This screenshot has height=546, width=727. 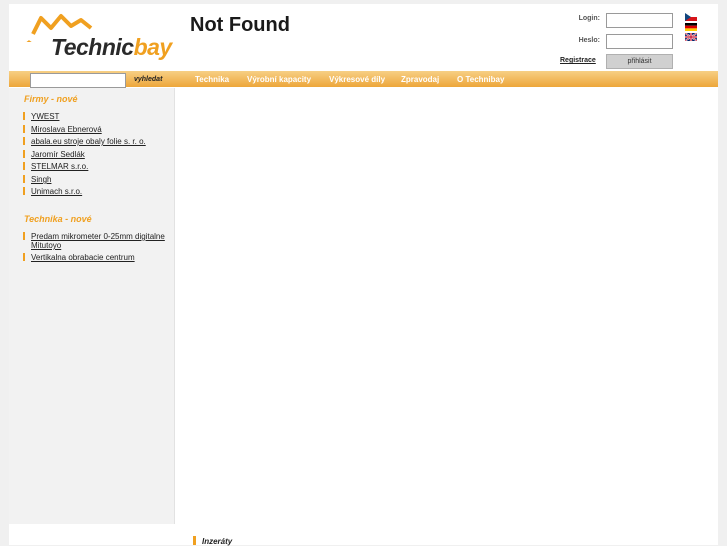 I want to click on tech-section-title: Technika - nové, so click(x=58, y=219).